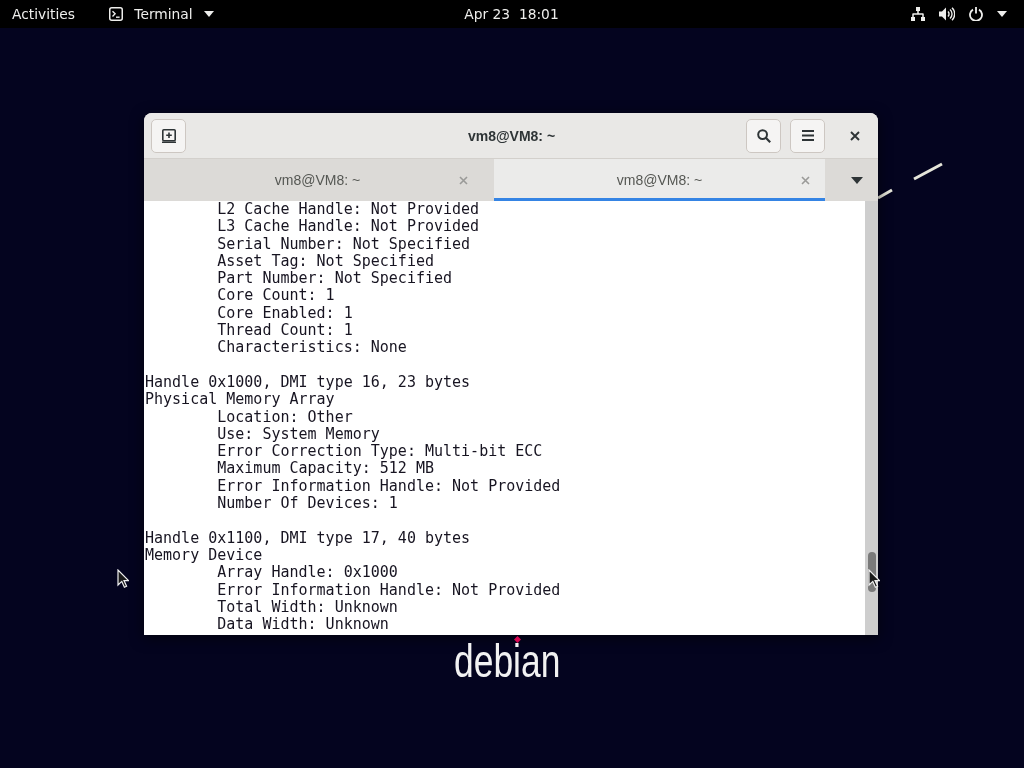 This screenshot has height=768, width=1024. Describe the element at coordinates (204, 555) in the screenshot. I see `output-line: Memory Device` at that location.